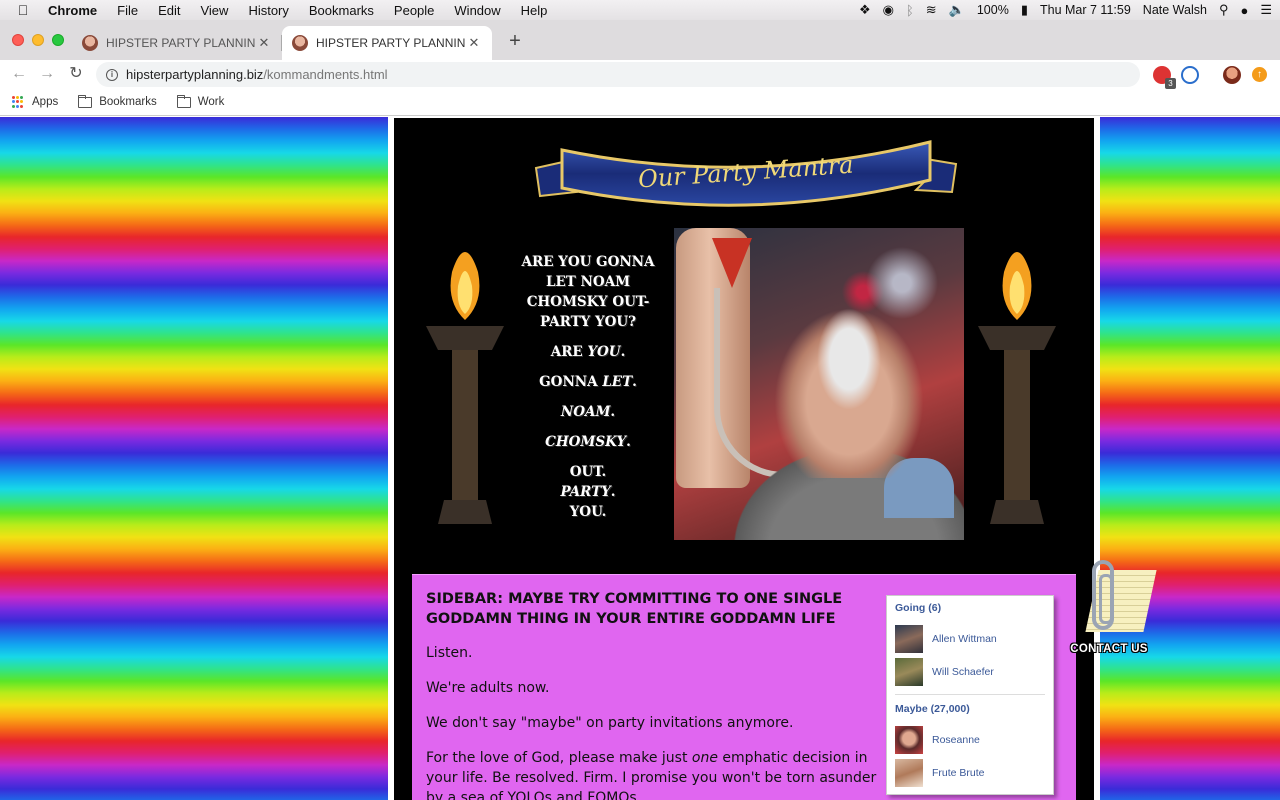 This screenshot has height=800, width=1280. I want to click on paperclip-icon, so click(1103, 595).